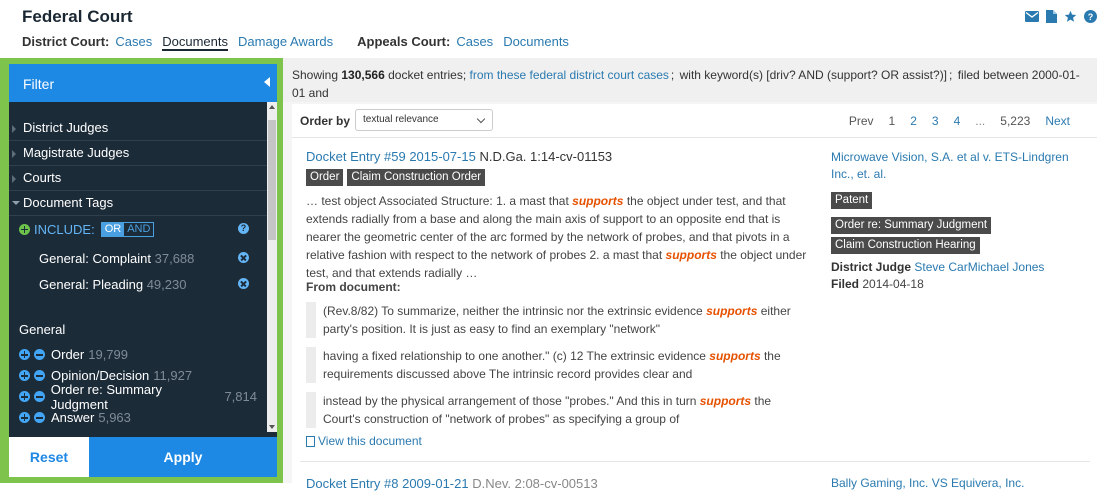 The height and width of the screenshot is (491, 1097). I want to click on last-page-link: 5,223, so click(1015, 121).